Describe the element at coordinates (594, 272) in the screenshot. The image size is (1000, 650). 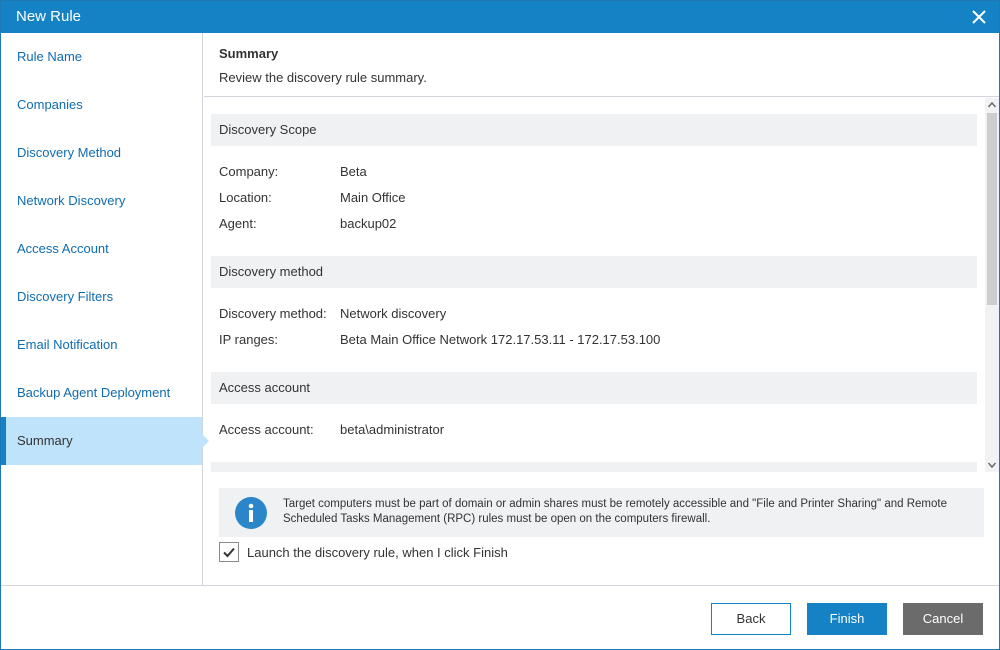
I see `section-heading-discovery-method: Discovery method` at that location.